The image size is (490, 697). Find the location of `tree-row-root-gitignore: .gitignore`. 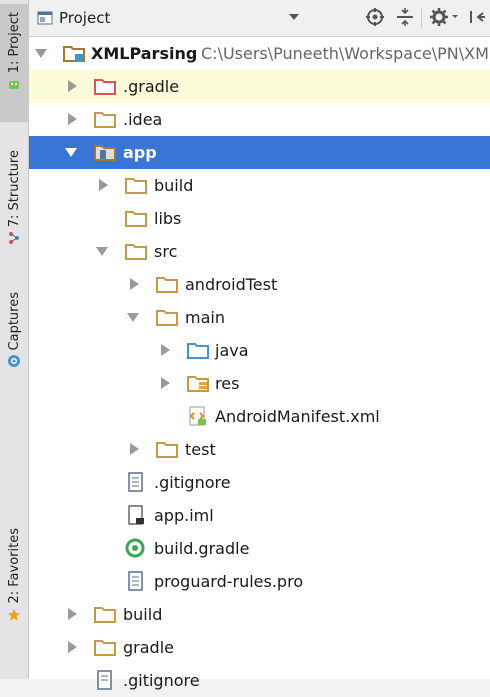

tree-row-root-gitignore: .gitignore is located at coordinates (259, 680).